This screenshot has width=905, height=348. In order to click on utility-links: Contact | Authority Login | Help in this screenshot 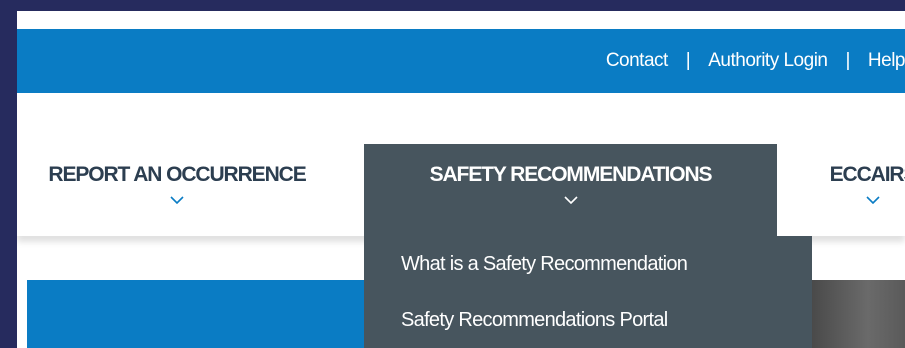, I will do `click(755, 61)`.